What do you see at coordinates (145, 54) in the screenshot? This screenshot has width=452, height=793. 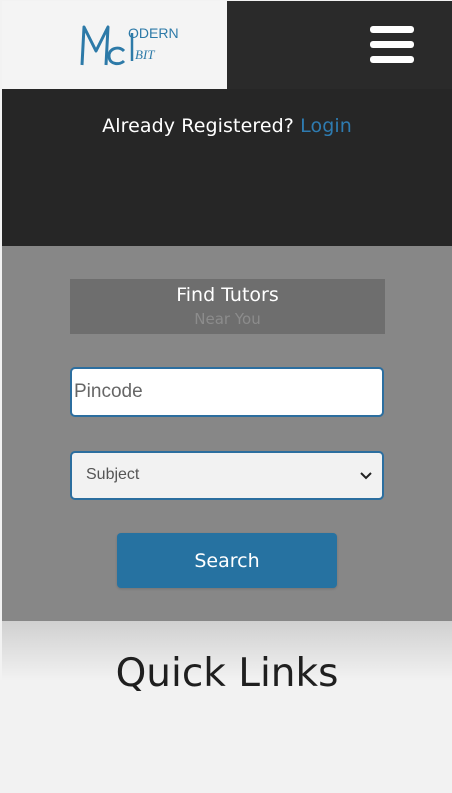 I see `logo-text-line2: BIT` at bounding box center [145, 54].